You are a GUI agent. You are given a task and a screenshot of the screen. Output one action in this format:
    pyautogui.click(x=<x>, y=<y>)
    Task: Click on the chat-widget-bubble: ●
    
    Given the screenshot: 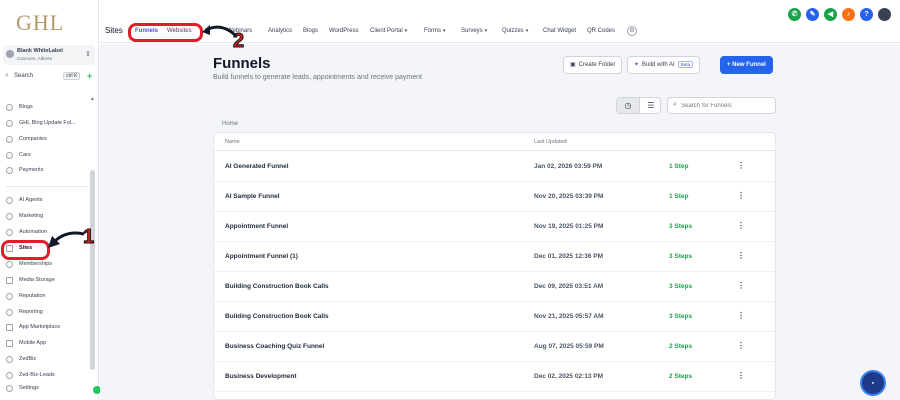 What is the action you would take?
    pyautogui.click(x=873, y=383)
    